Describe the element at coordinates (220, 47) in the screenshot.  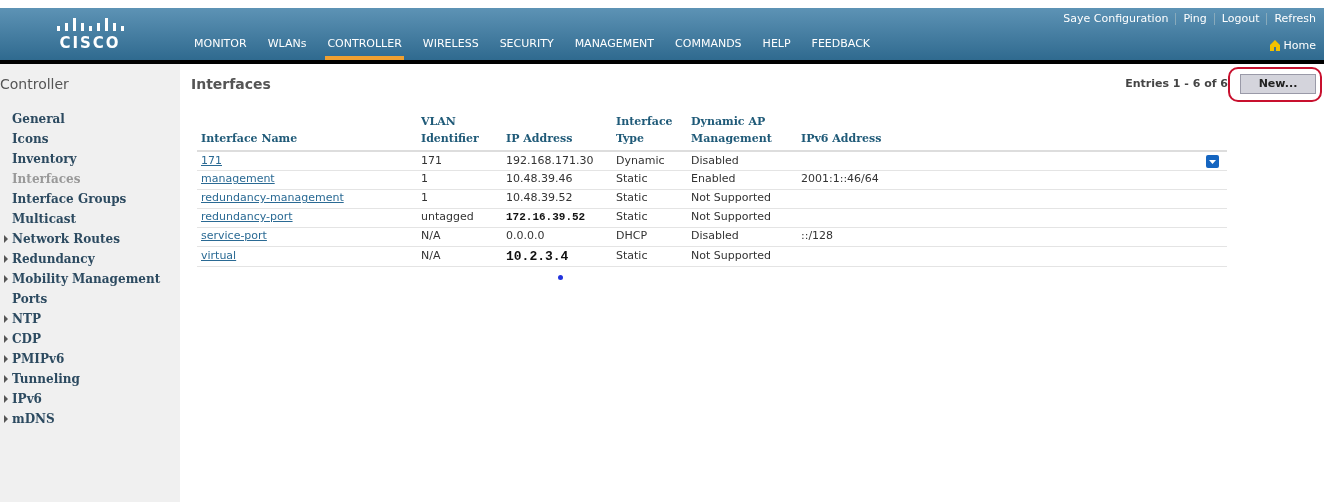
I see `nav-tab: MONITOR` at that location.